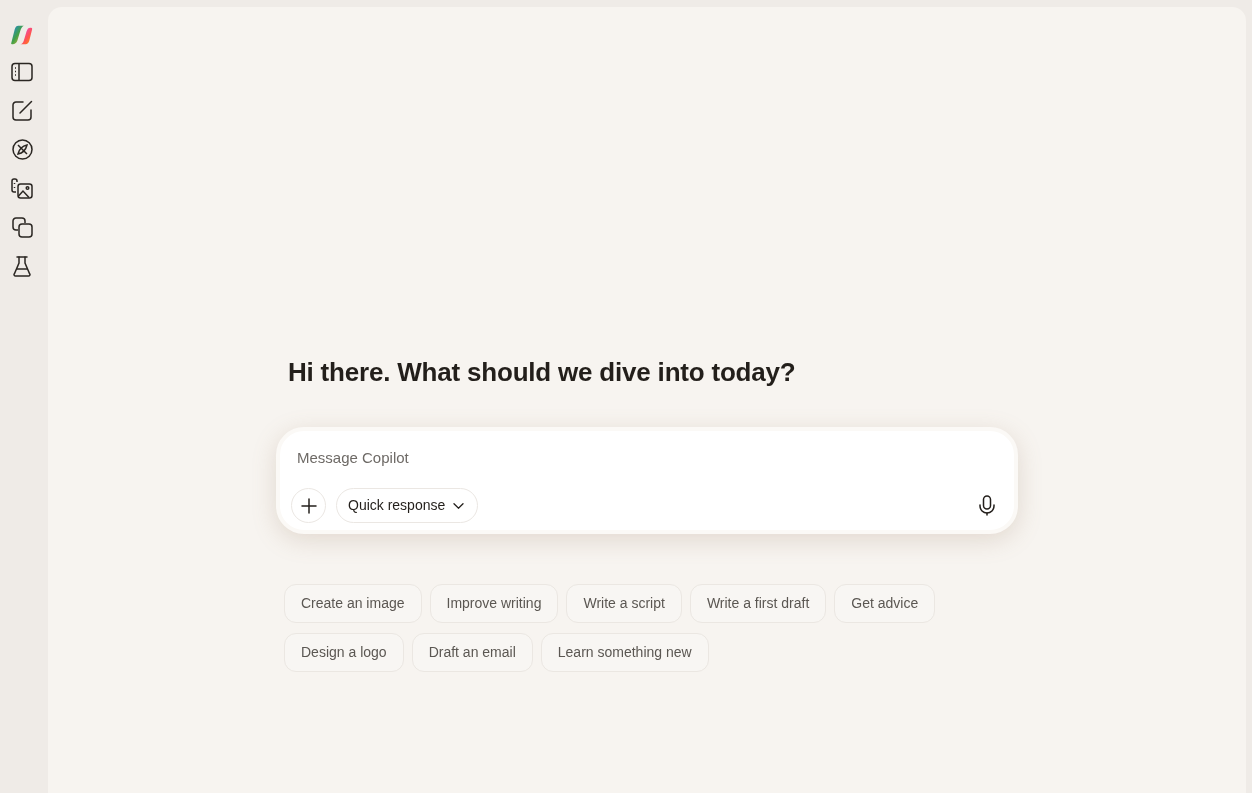 The width and height of the screenshot is (1252, 793). Describe the element at coordinates (22, 188) in the screenshot. I see `image-gallery-icon` at that location.